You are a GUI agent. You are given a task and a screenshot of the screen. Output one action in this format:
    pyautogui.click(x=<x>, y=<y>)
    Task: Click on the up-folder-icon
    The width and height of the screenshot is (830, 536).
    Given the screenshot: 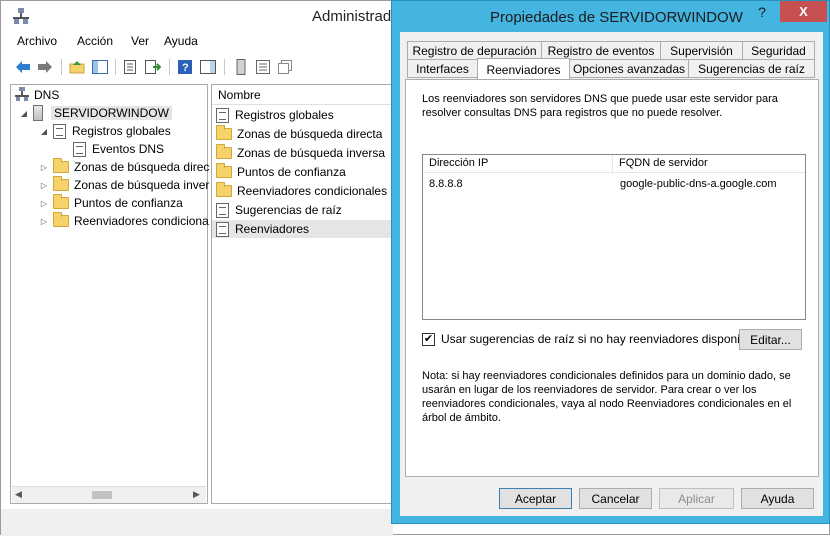 What is the action you would take?
    pyautogui.click(x=77, y=67)
    